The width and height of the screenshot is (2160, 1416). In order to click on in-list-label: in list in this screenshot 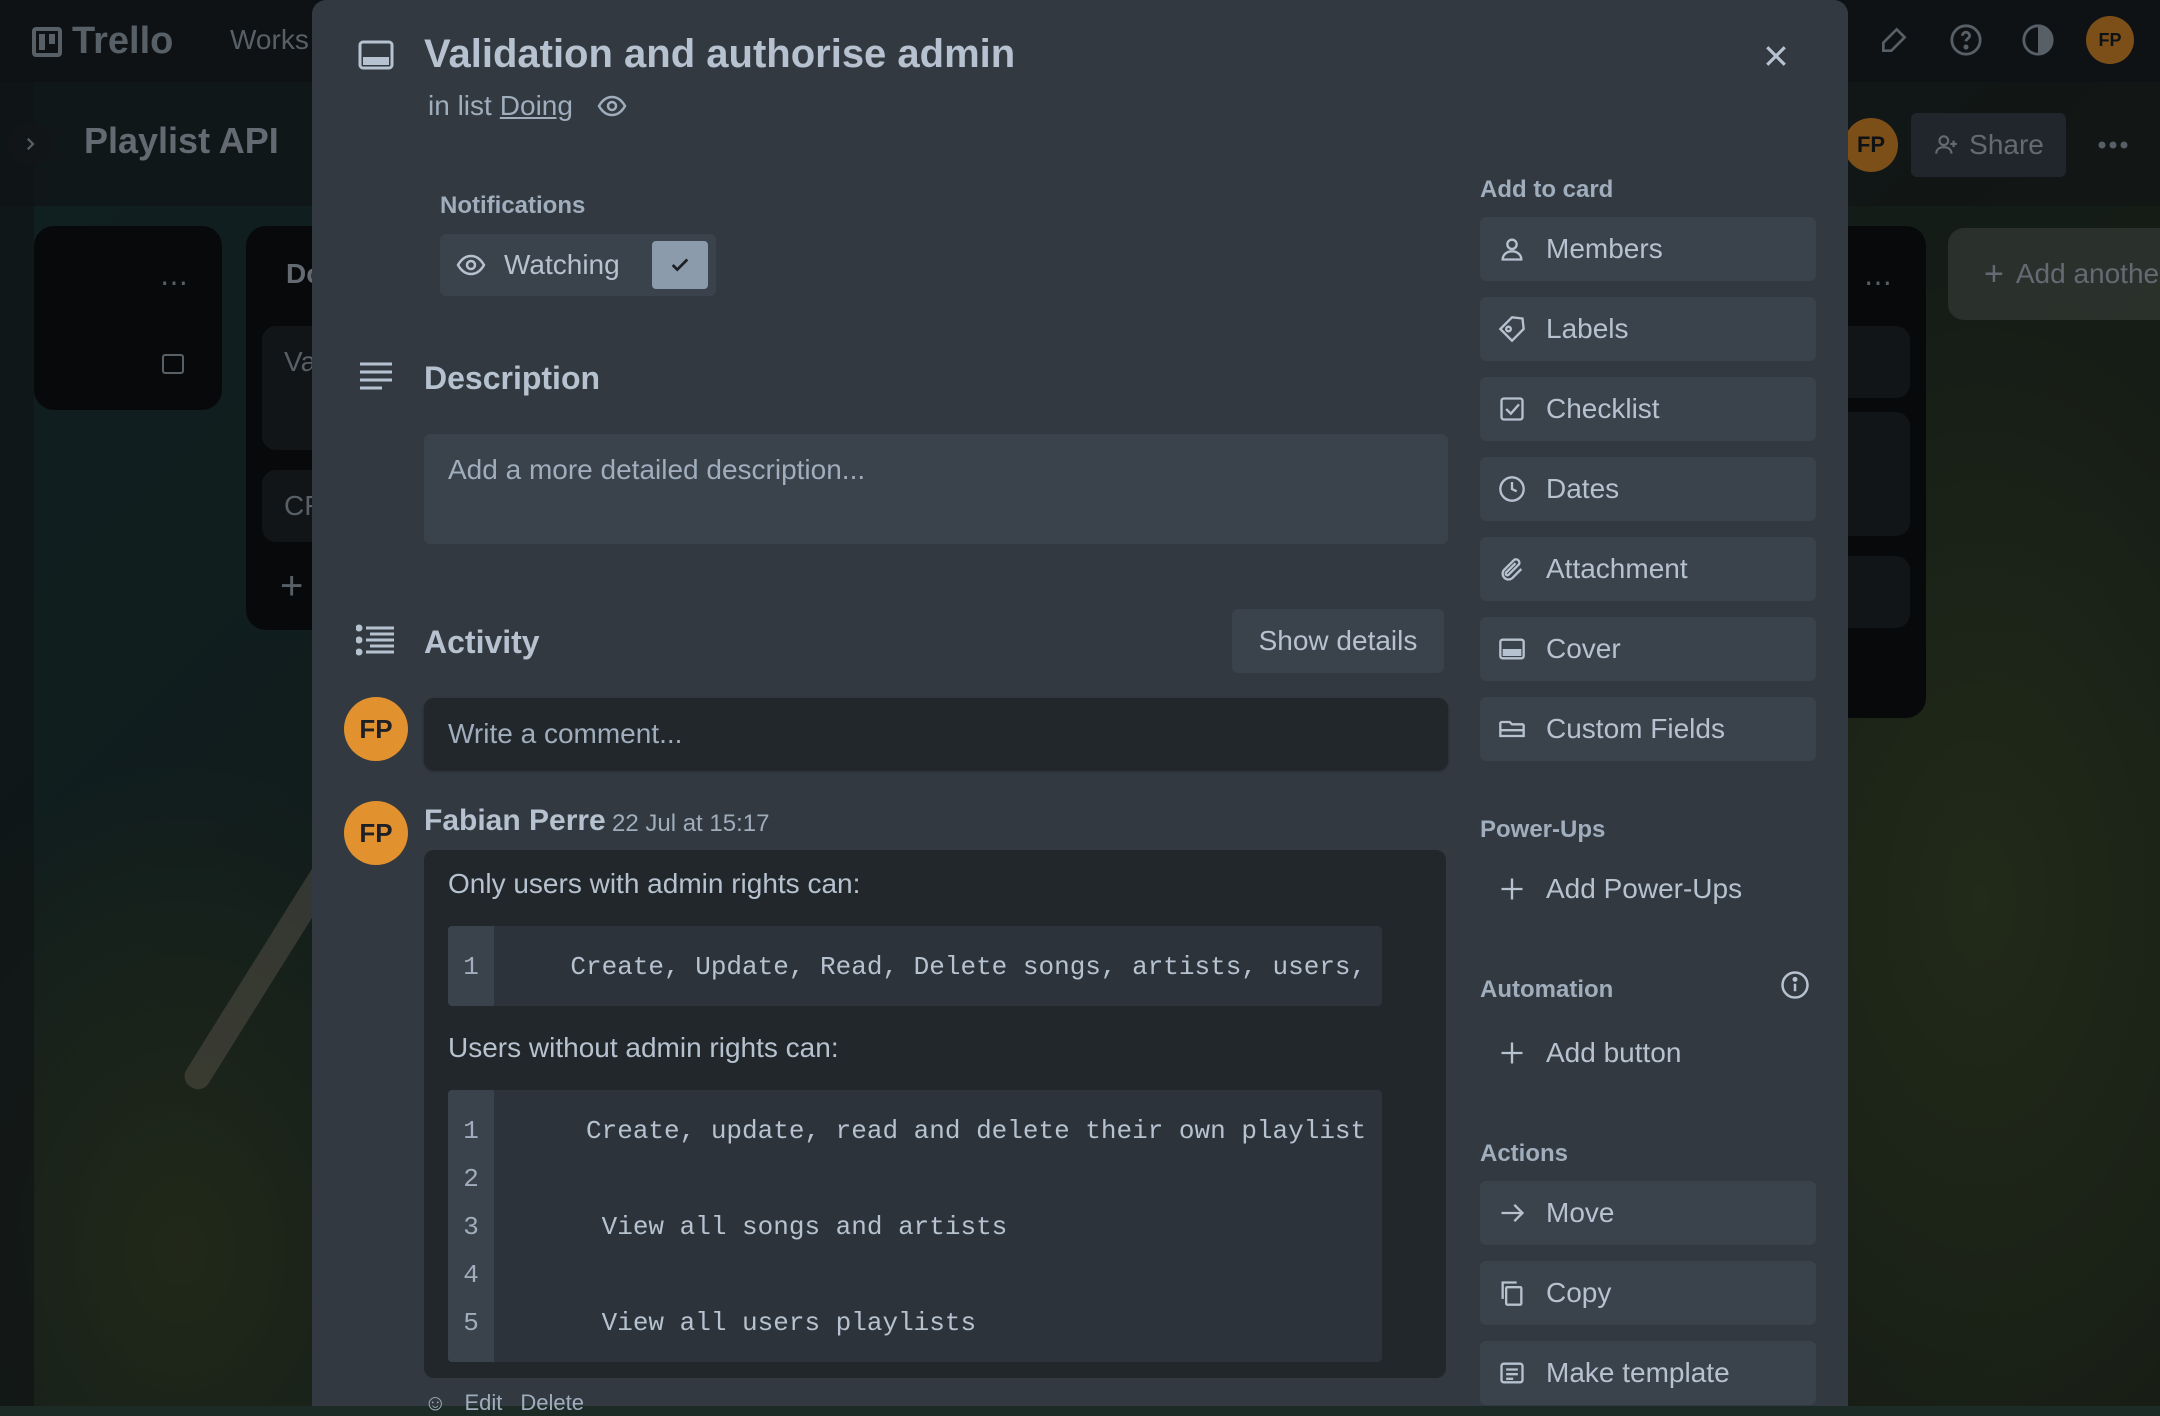, I will do `click(460, 105)`.